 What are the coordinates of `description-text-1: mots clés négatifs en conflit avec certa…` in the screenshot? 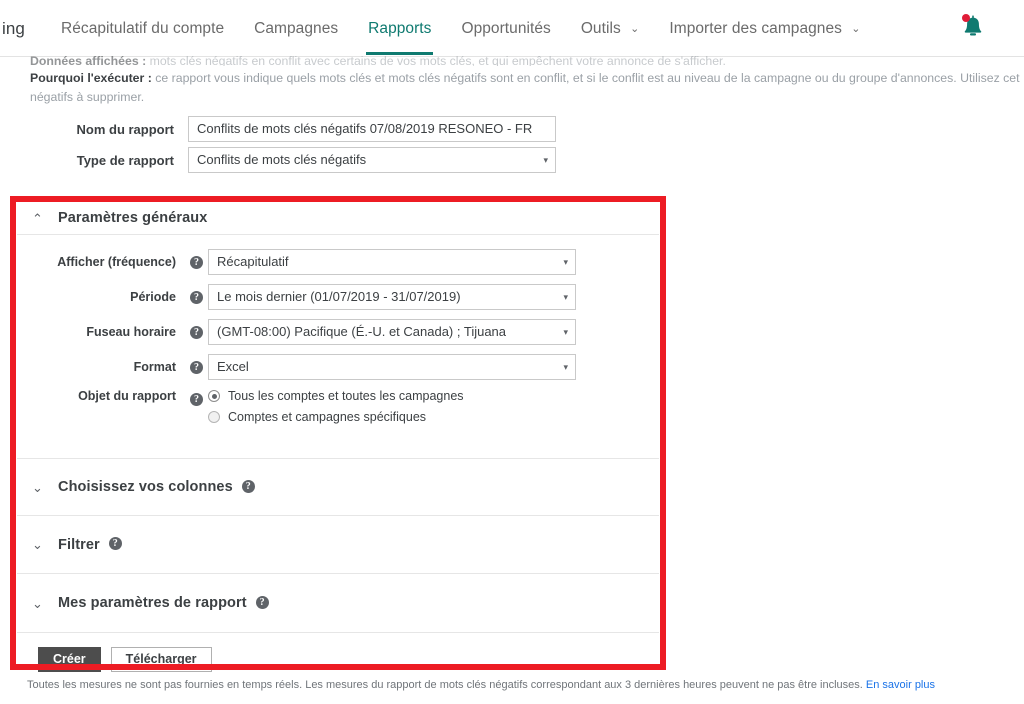 It's located at (436, 60).